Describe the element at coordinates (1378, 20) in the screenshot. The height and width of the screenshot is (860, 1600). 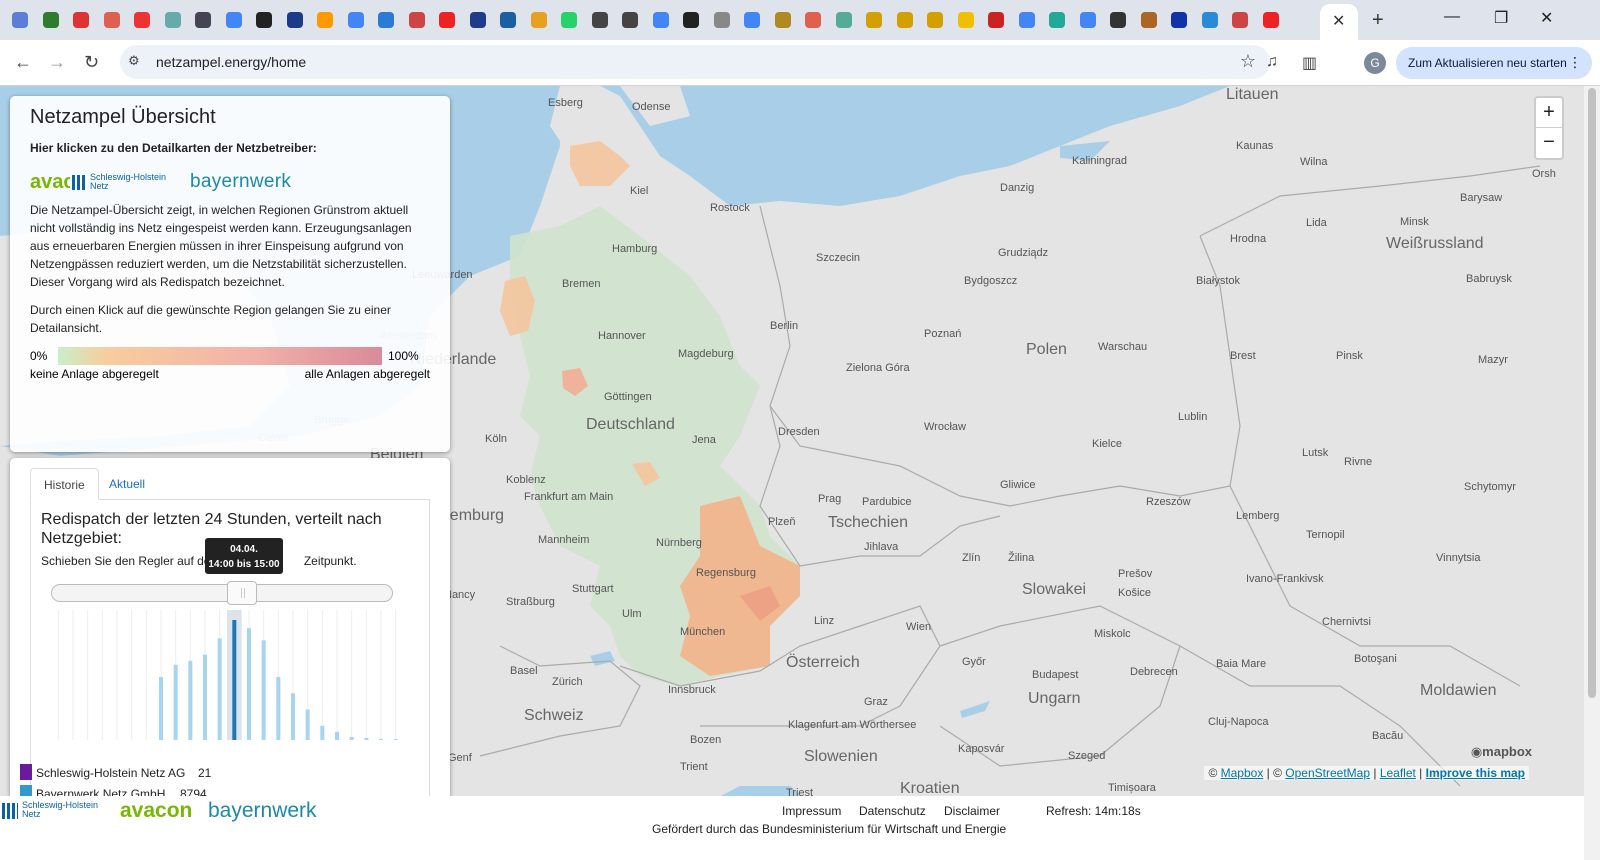
I see `new-tab-icon: +` at that location.